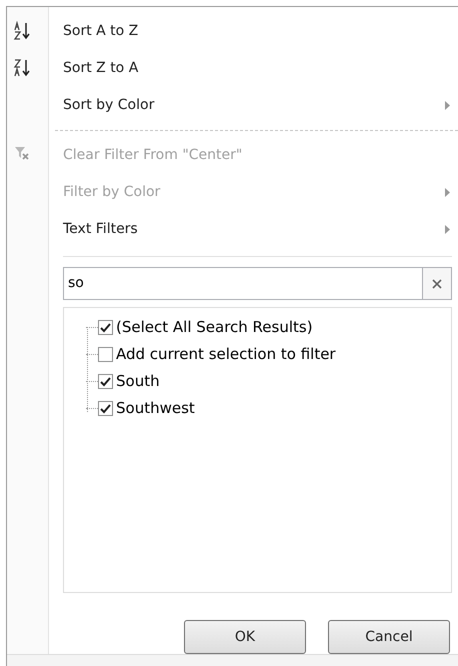 This screenshot has width=458, height=666. I want to click on dialog-button: OK, so click(245, 637).